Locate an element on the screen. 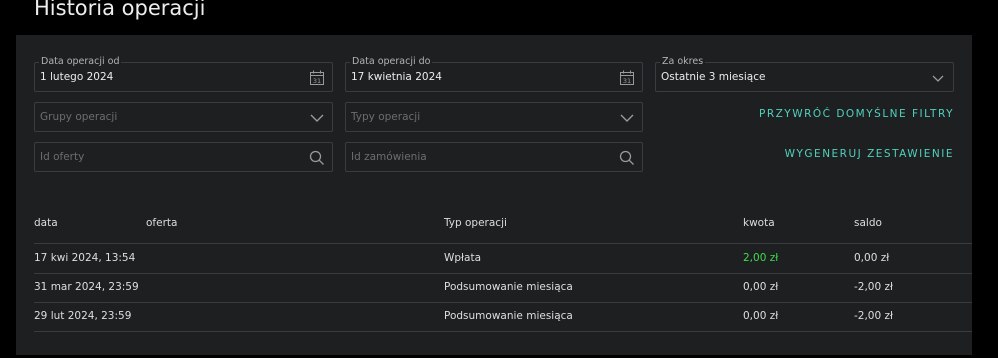 Image resolution: width=998 pixels, height=358 pixels. row-amount: 2,00 zł is located at coordinates (761, 258).